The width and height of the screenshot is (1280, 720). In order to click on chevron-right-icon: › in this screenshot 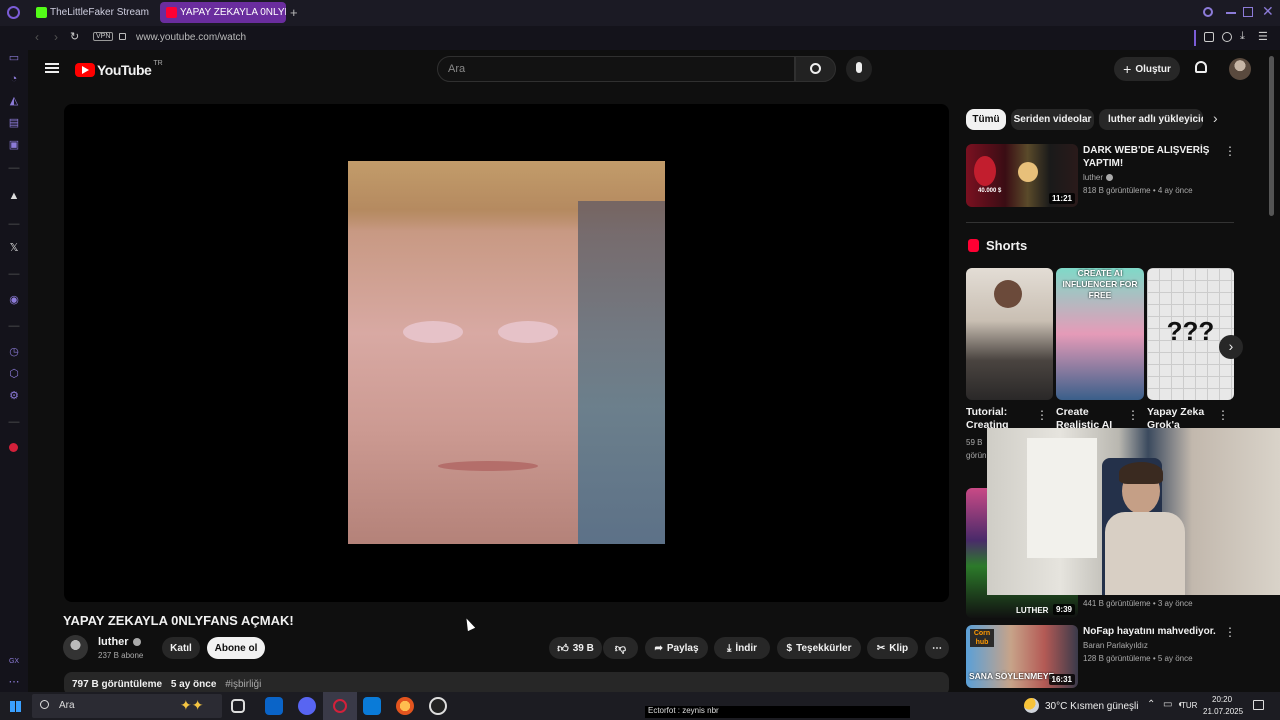, I will do `click(1215, 118)`.